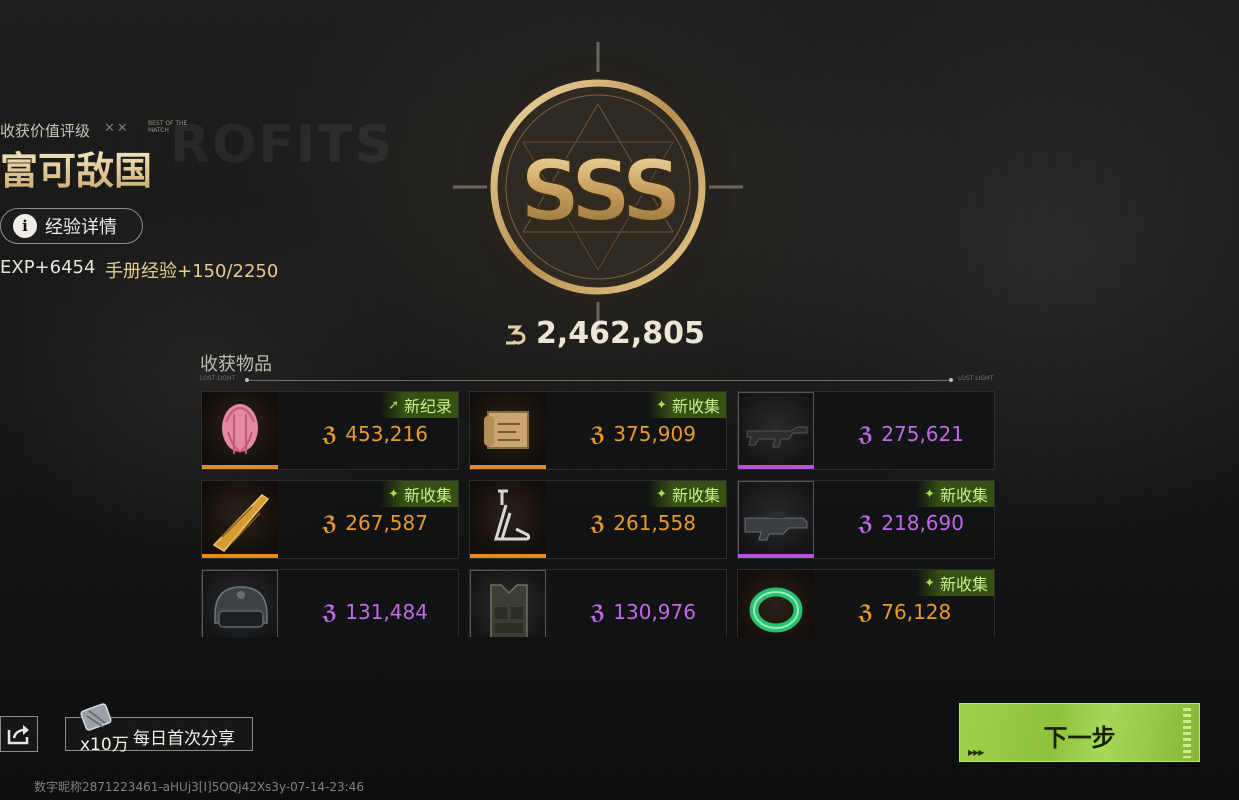 This screenshot has width=1239, height=800. I want to click on share-label: 每日首次分享, so click(184, 739).